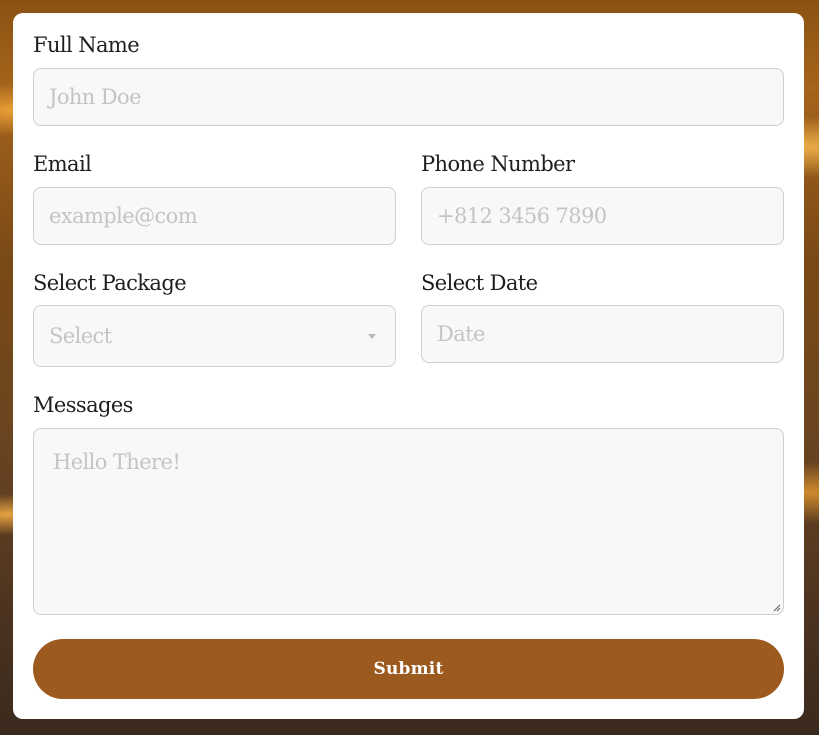  What do you see at coordinates (461, 334) in the screenshot?
I see `date-placeholder: Date` at bounding box center [461, 334].